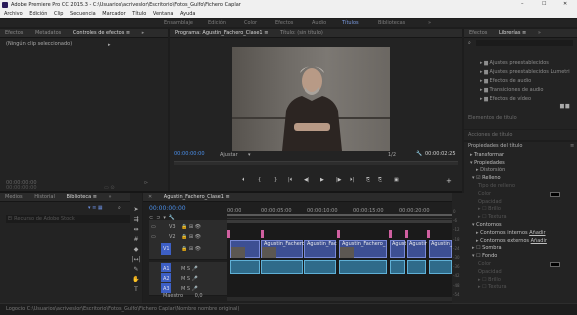 The image size is (577, 315). I want to click on tab-efectos: Efectos, so click(14, 33).